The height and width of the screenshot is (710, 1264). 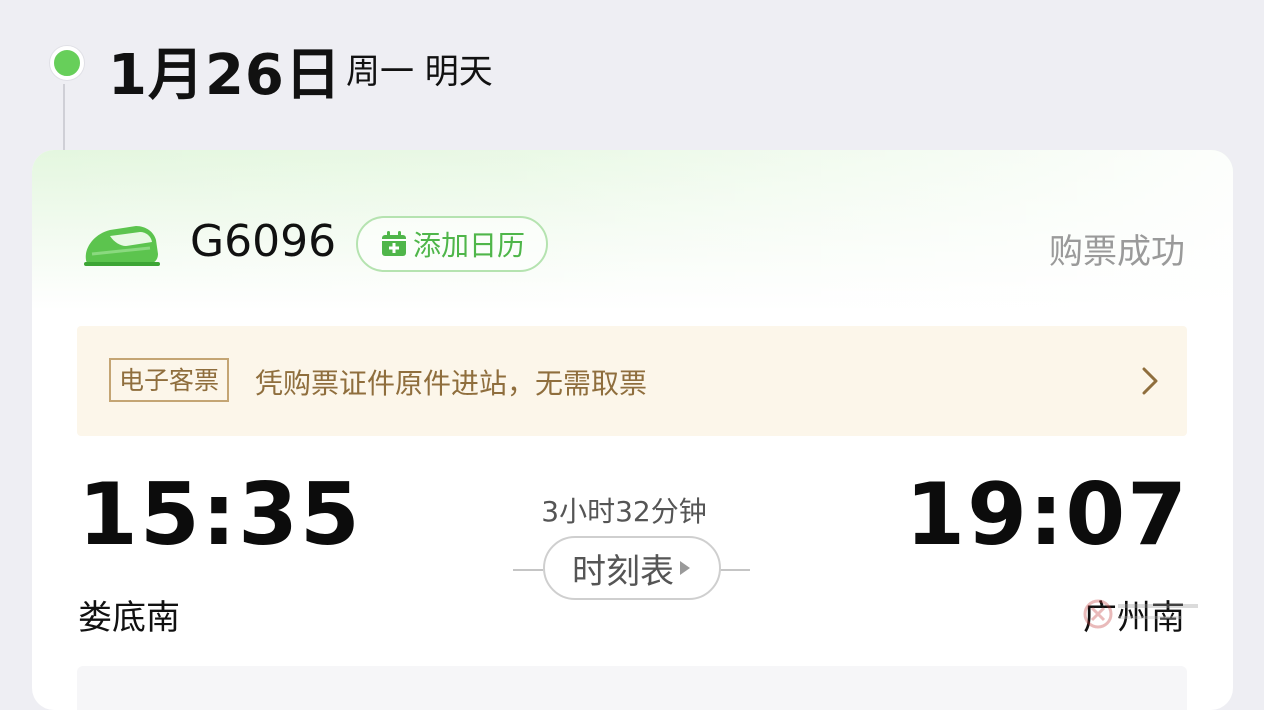 What do you see at coordinates (419, 72) in the screenshot?
I see `trip-weekday: 周一 明天` at bounding box center [419, 72].